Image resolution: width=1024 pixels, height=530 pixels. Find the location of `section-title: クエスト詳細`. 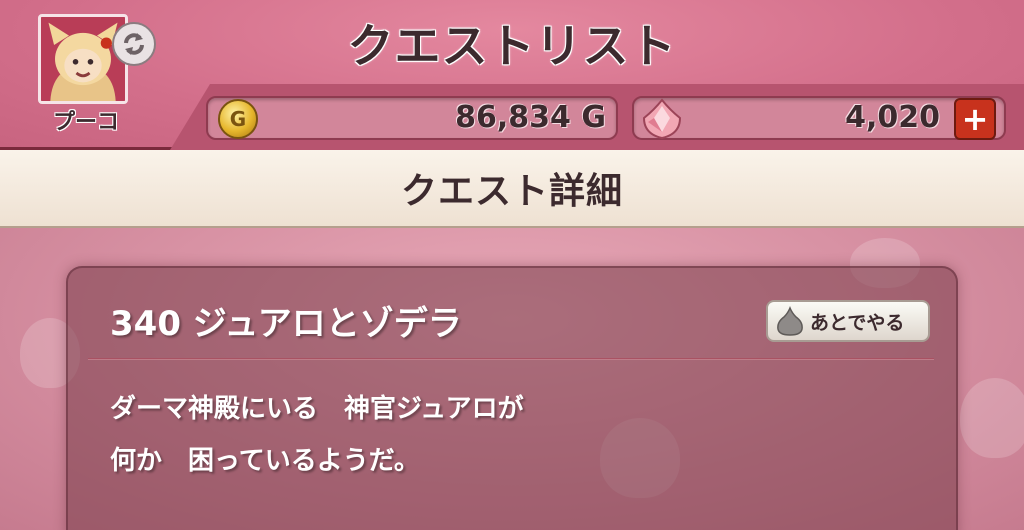

section-title: クエスト詳細 is located at coordinates (511, 191).